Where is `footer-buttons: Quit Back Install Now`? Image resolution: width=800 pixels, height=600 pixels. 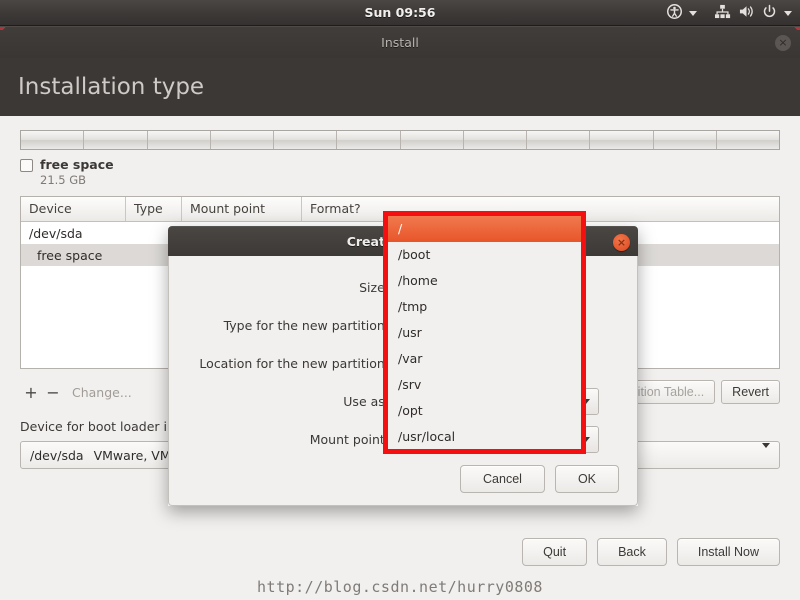 footer-buttons: Quit Back Install Now is located at coordinates (651, 552).